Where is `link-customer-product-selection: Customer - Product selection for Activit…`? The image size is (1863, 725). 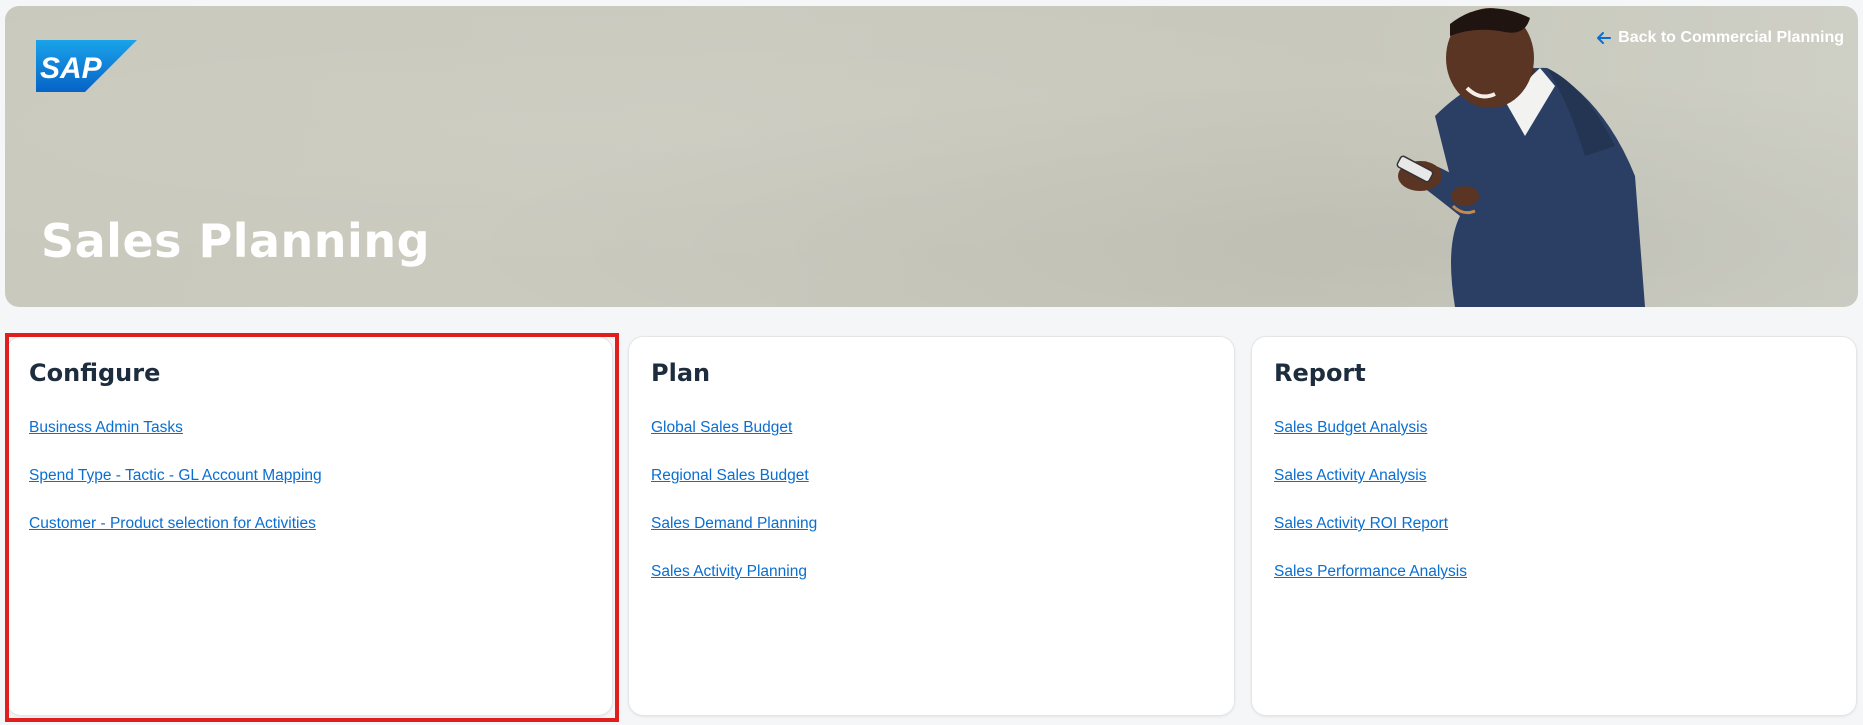 link-customer-product-selection: Customer - Product selection for Activit… is located at coordinates (309, 524).